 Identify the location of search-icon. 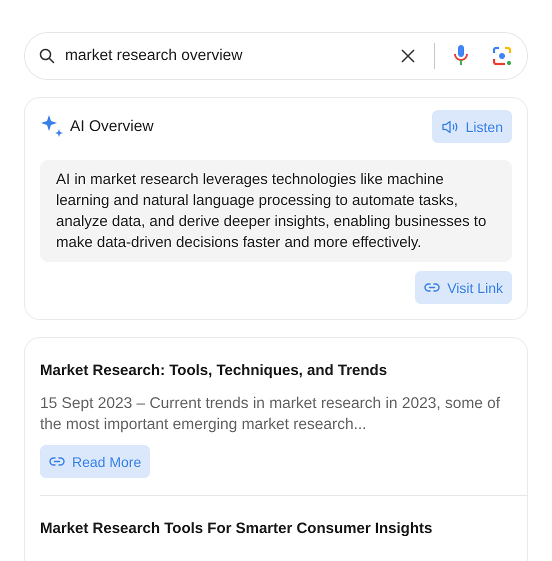
(47, 56).